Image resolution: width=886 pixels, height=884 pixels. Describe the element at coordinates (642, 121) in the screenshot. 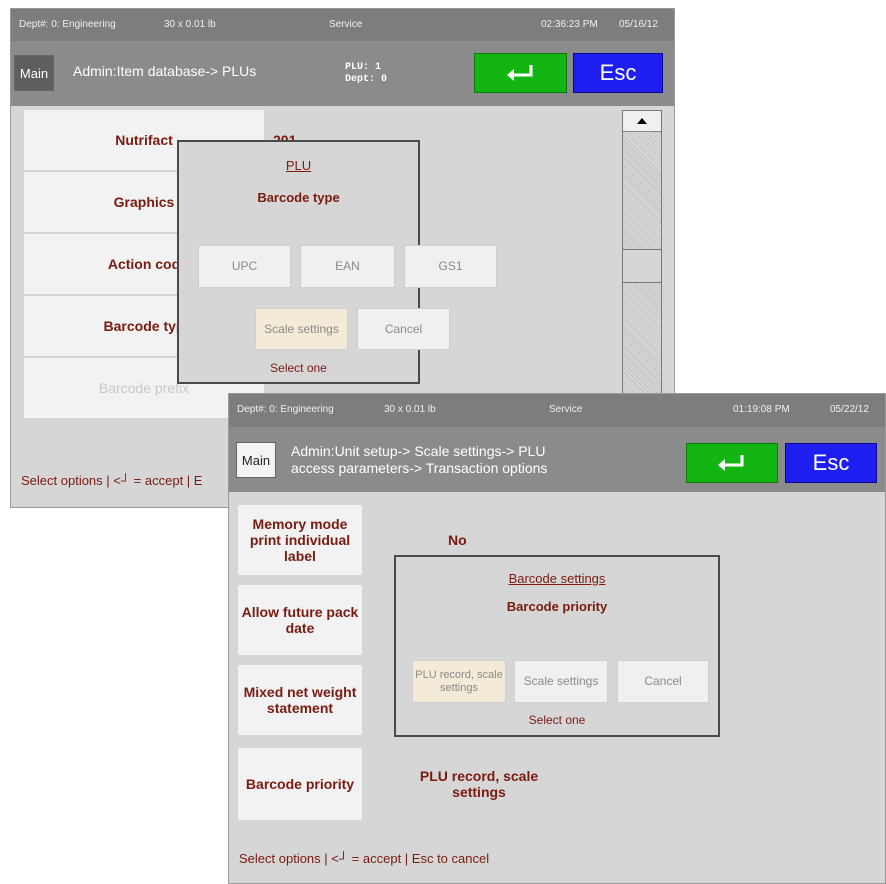

I see `scroll-up-arrow-icon` at that location.